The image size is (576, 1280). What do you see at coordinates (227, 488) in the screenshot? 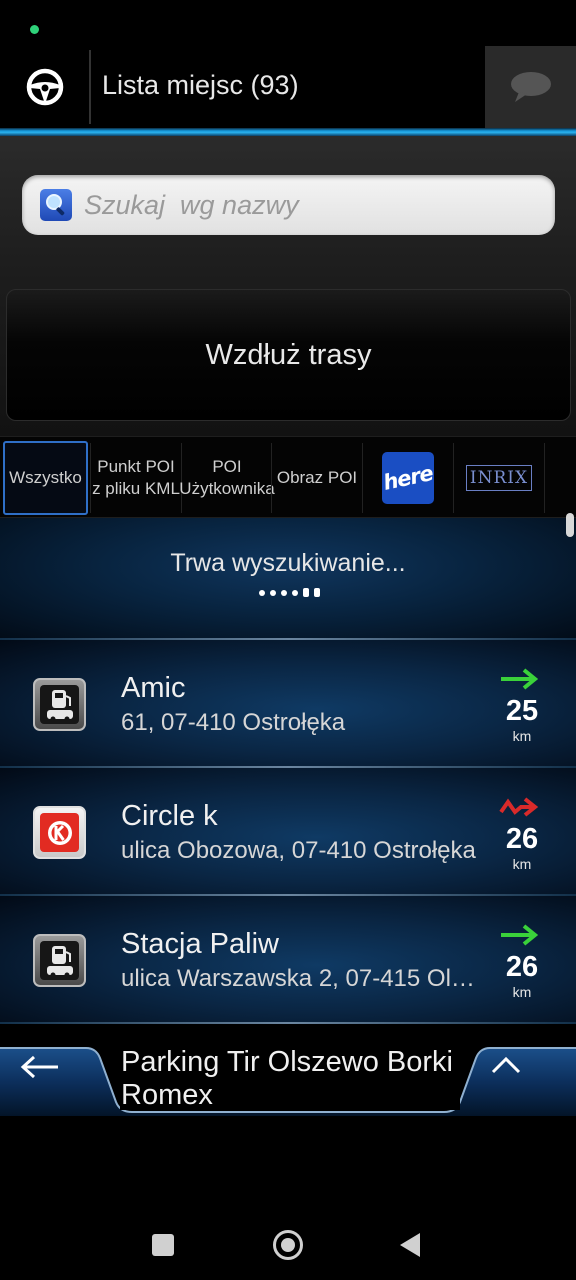
I see `tab-user-poi-line2: Użytkownika` at bounding box center [227, 488].